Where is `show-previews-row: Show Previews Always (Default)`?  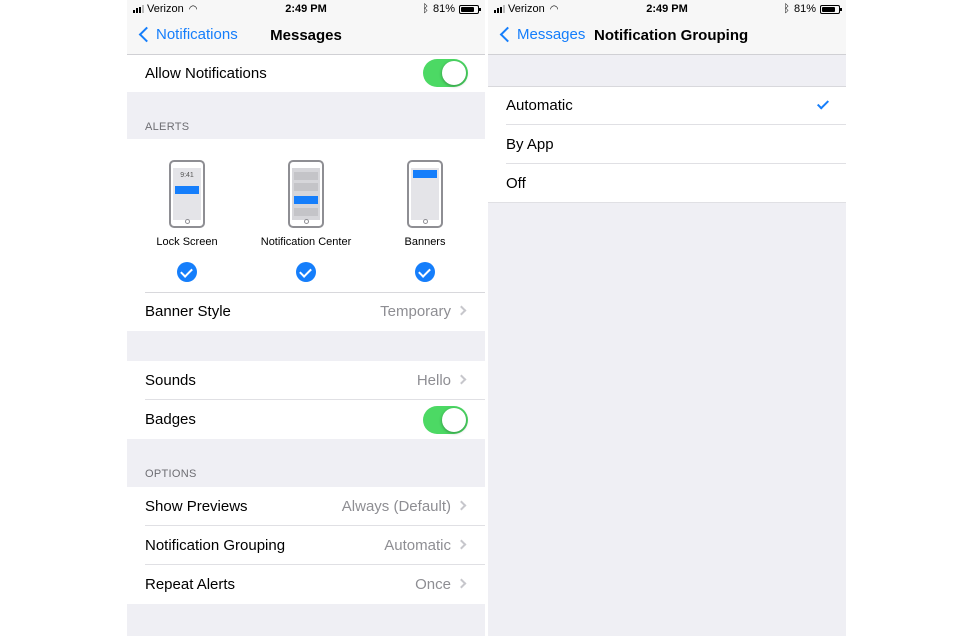 show-previews-row: Show Previews Always (Default) is located at coordinates (306, 506).